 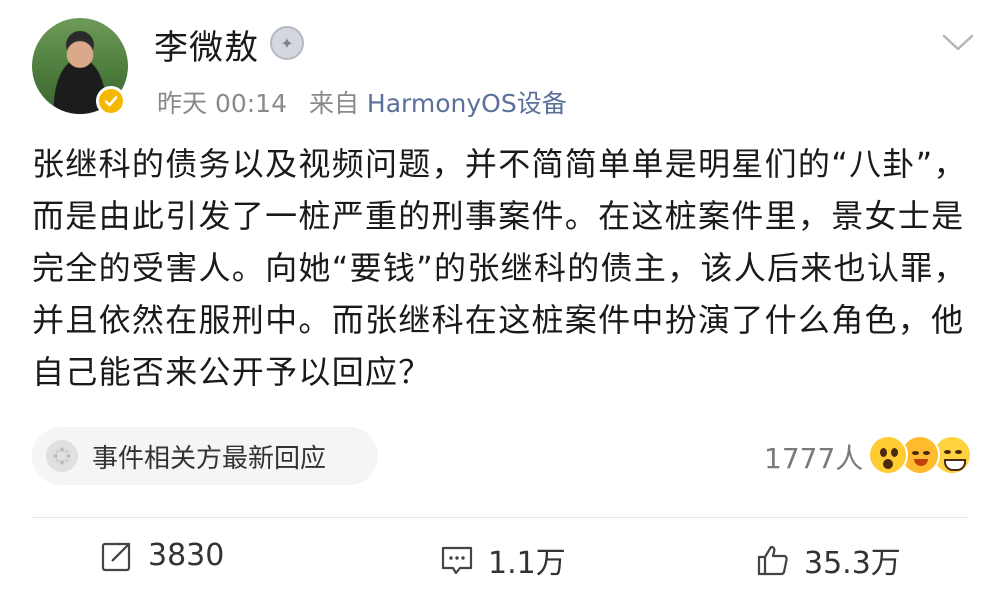 I want to click on comment-button: 1.1万, so click(x=503, y=560).